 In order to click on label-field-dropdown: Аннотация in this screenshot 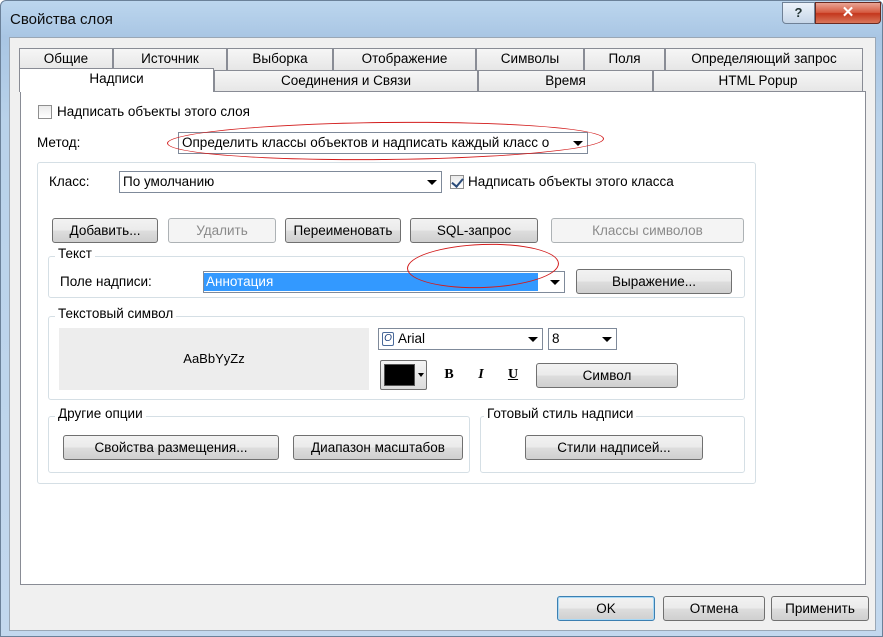, I will do `click(384, 282)`.